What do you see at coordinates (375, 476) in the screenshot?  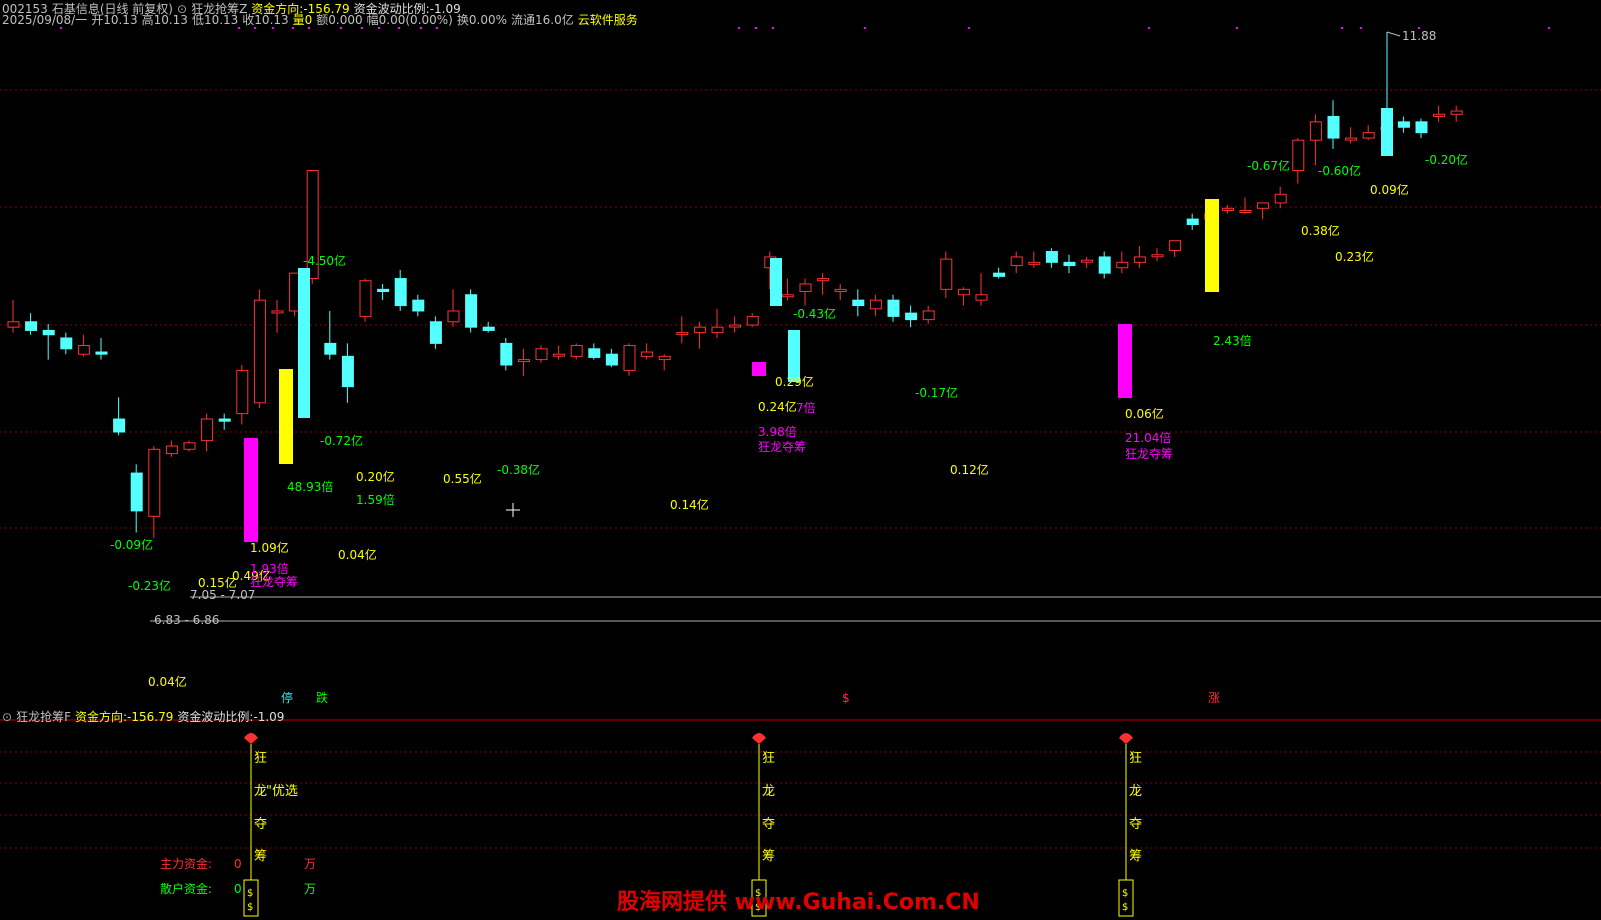 I see `chart-annotation: 0.20亿` at bounding box center [375, 476].